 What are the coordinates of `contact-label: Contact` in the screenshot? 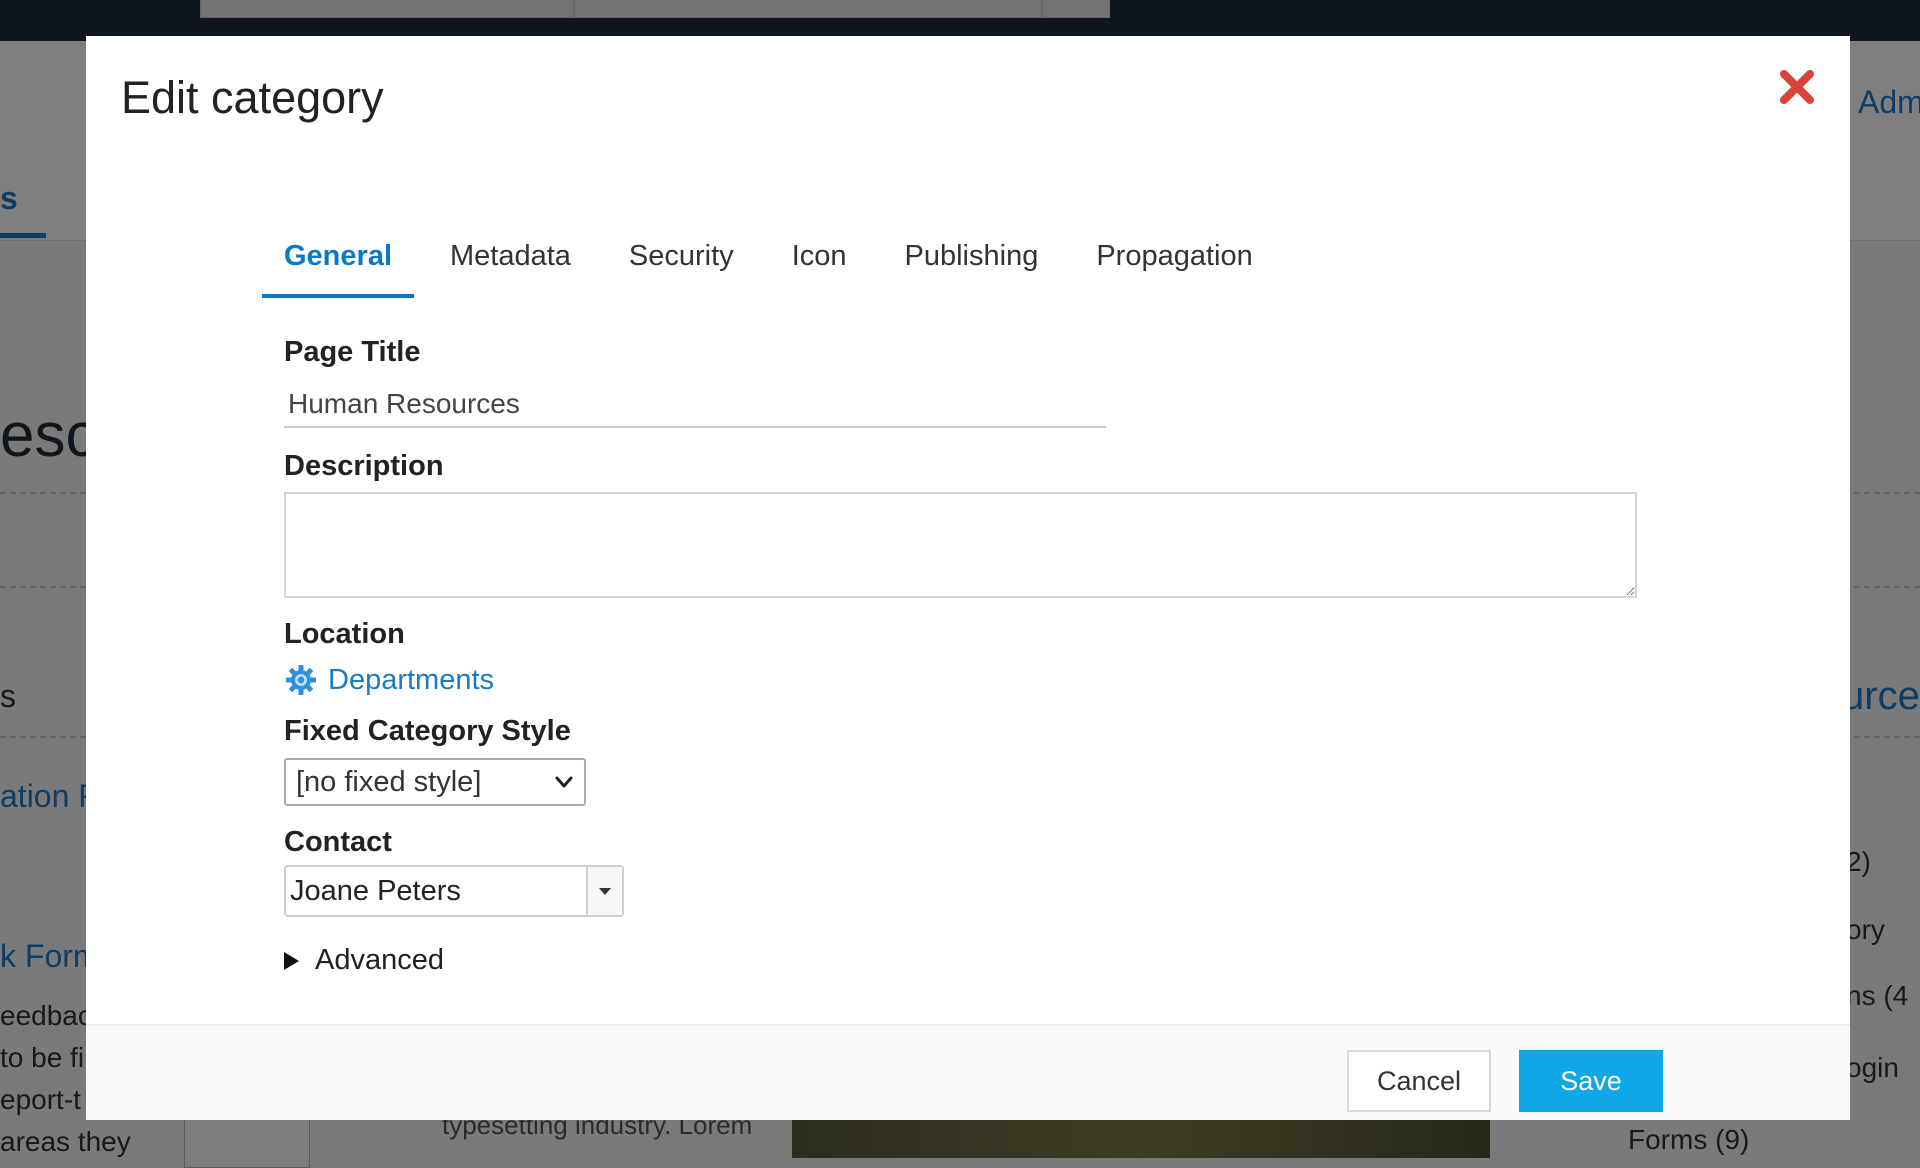 It's located at (338, 842).